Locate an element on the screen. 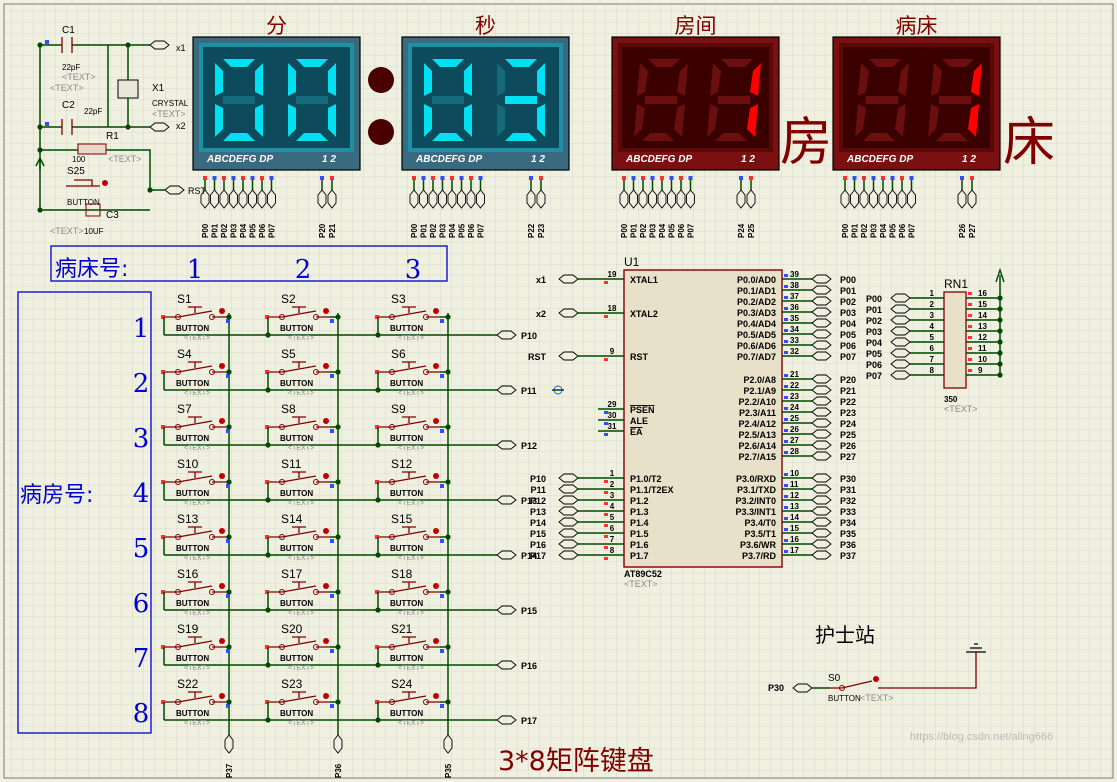  rn-net-label: P07 is located at coordinates (874, 376).